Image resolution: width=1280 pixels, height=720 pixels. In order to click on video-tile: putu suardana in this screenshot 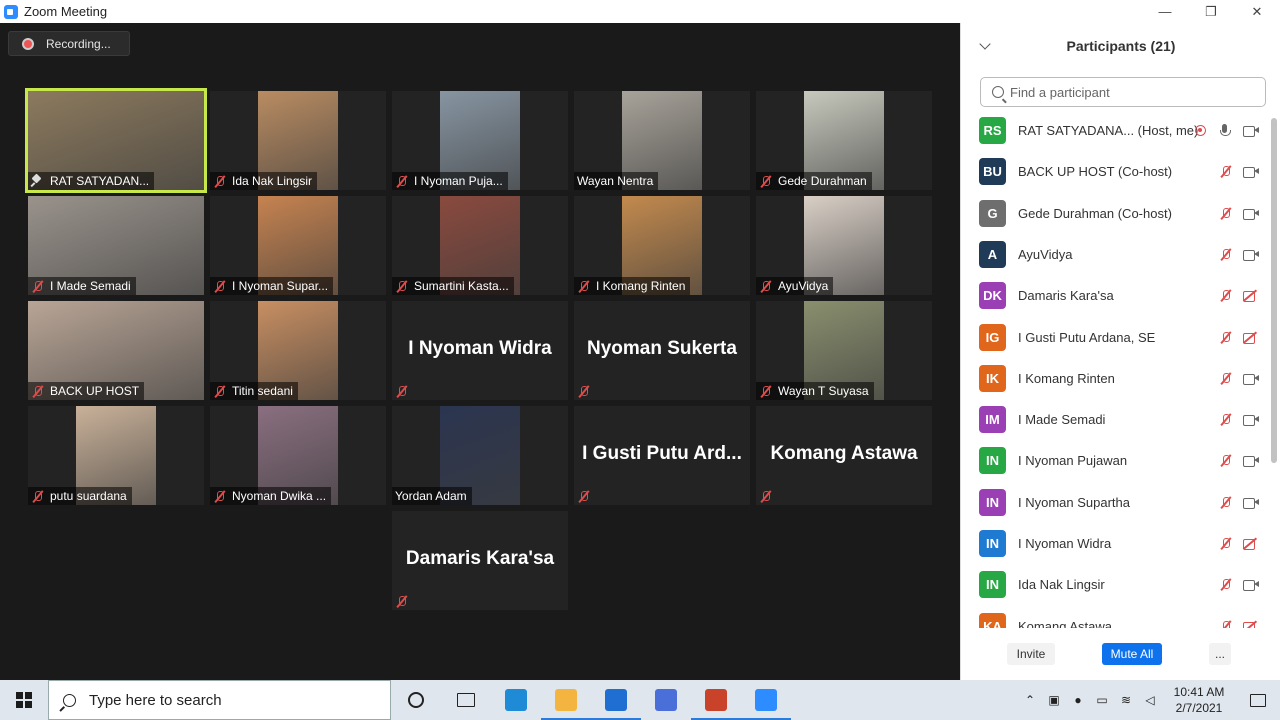, I will do `click(116, 455)`.